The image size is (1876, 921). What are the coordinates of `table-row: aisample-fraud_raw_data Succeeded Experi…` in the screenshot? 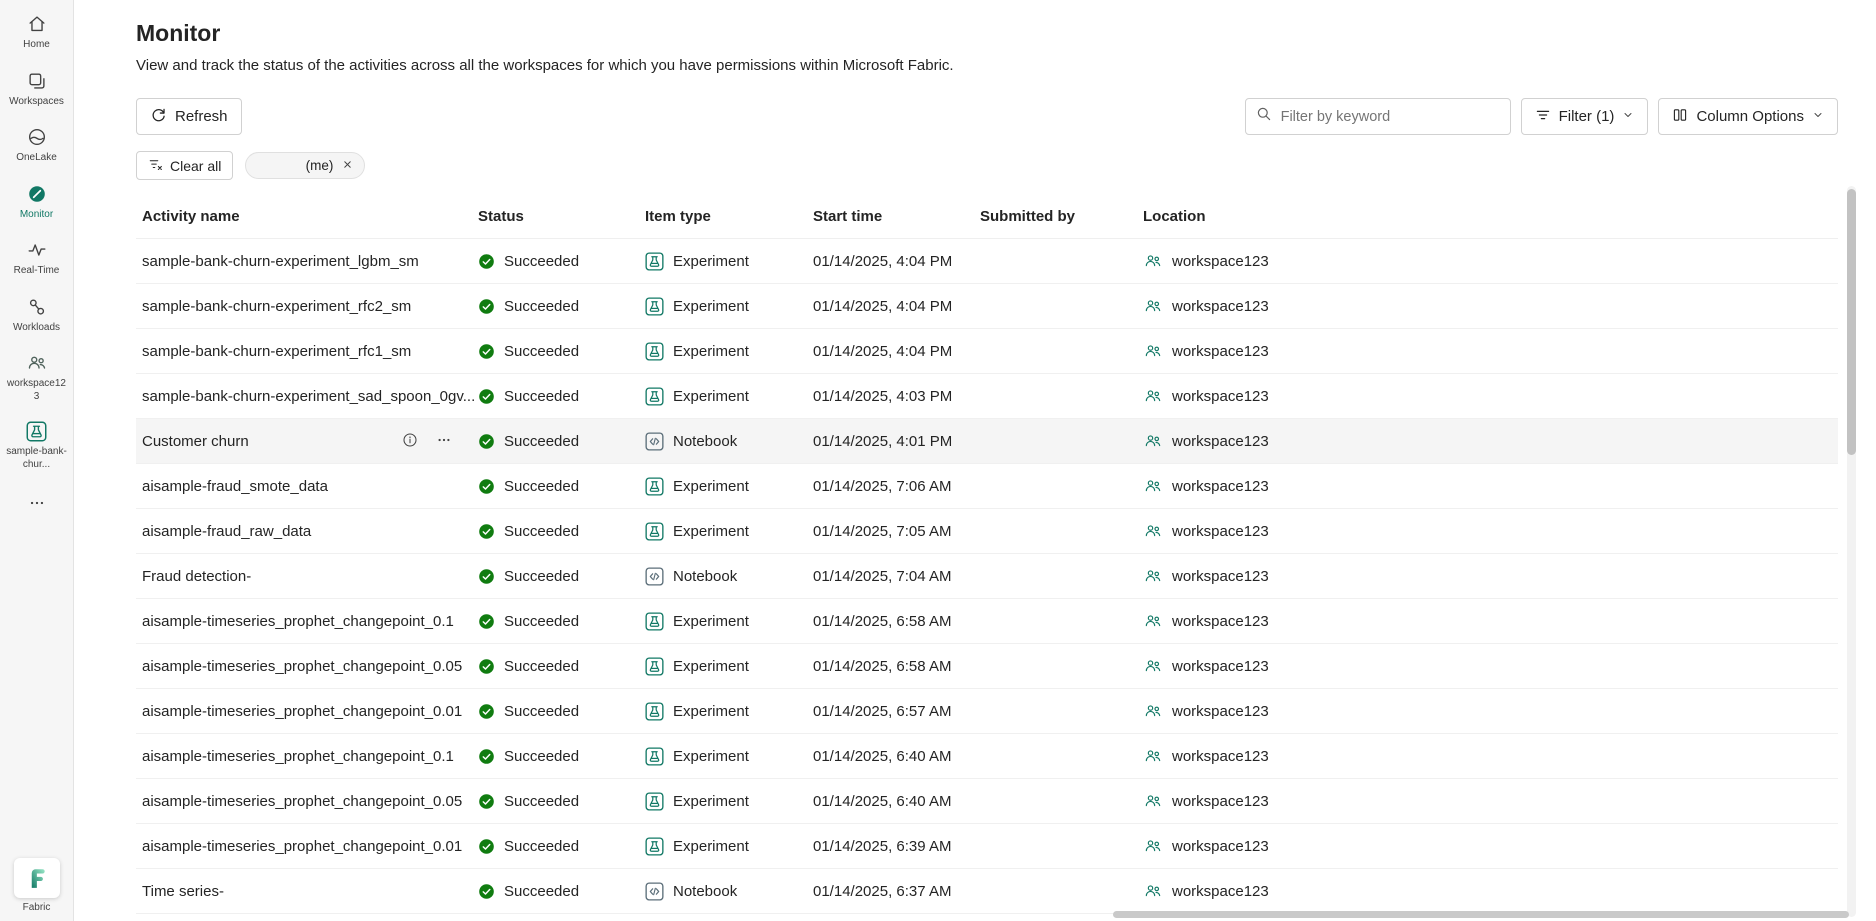 It's located at (987, 531).